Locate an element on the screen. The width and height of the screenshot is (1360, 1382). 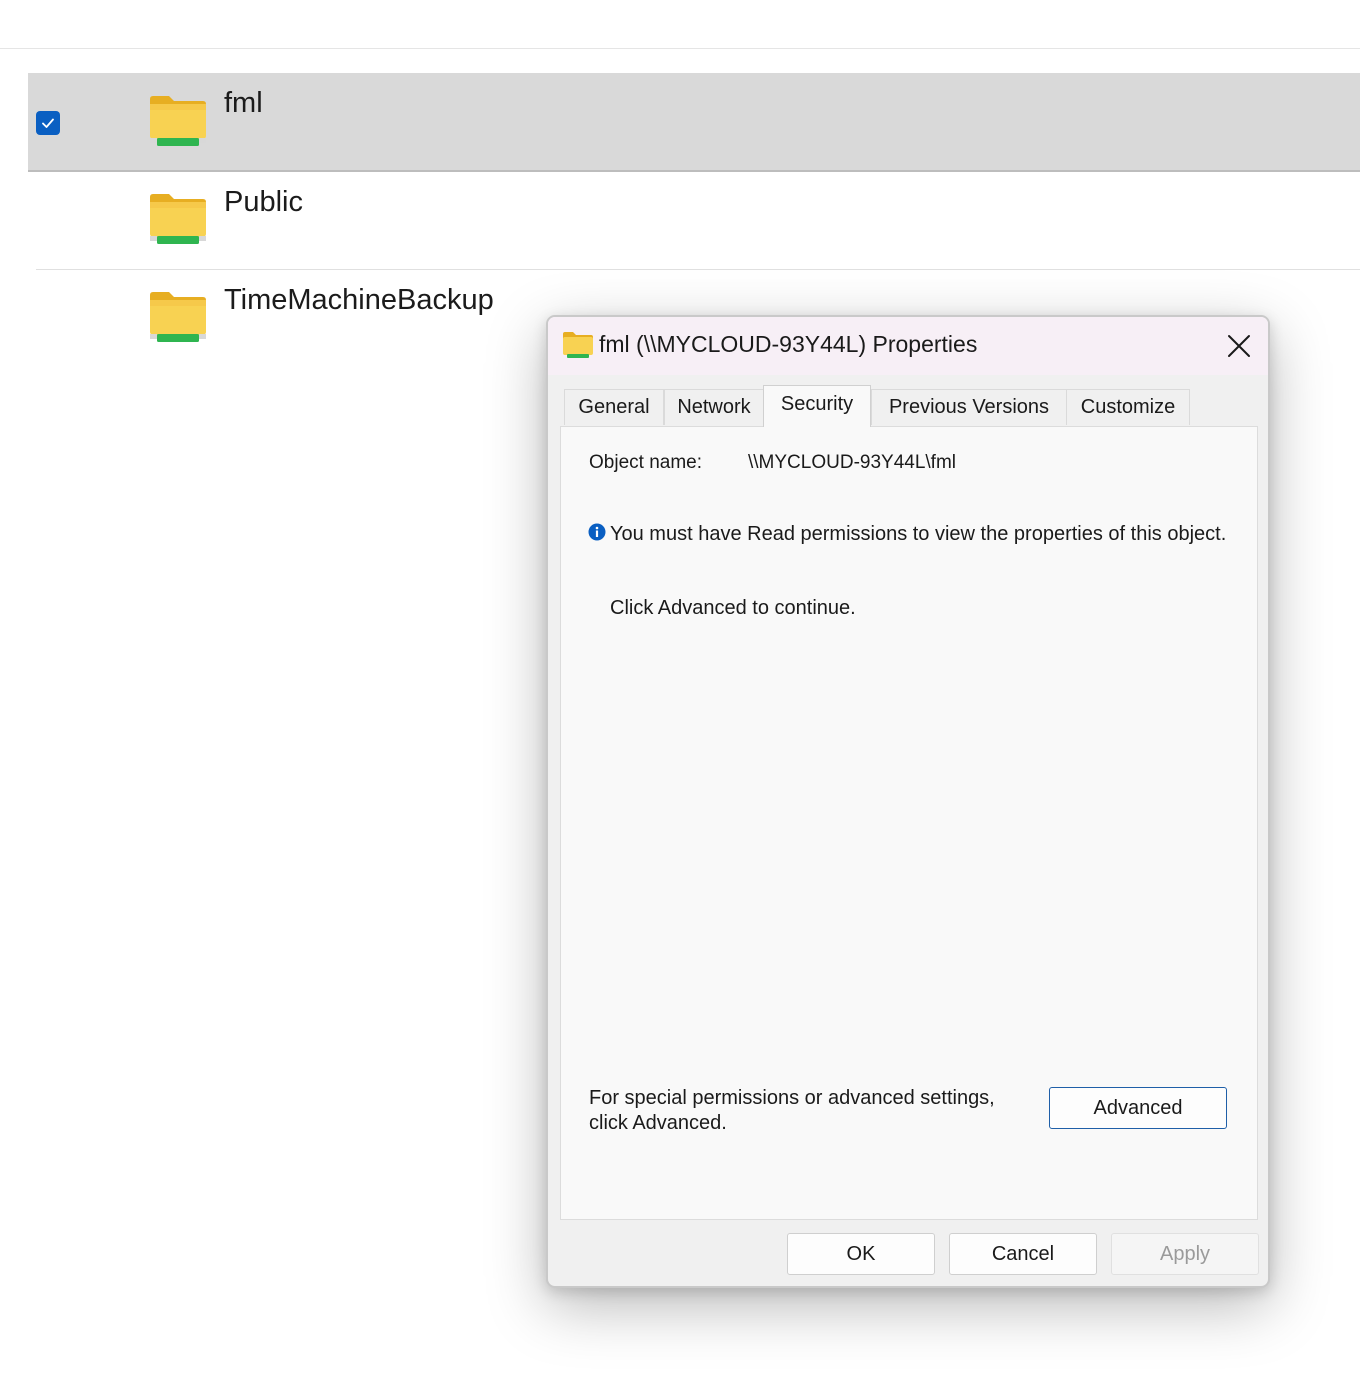
close-button is located at coordinates (1239, 346).